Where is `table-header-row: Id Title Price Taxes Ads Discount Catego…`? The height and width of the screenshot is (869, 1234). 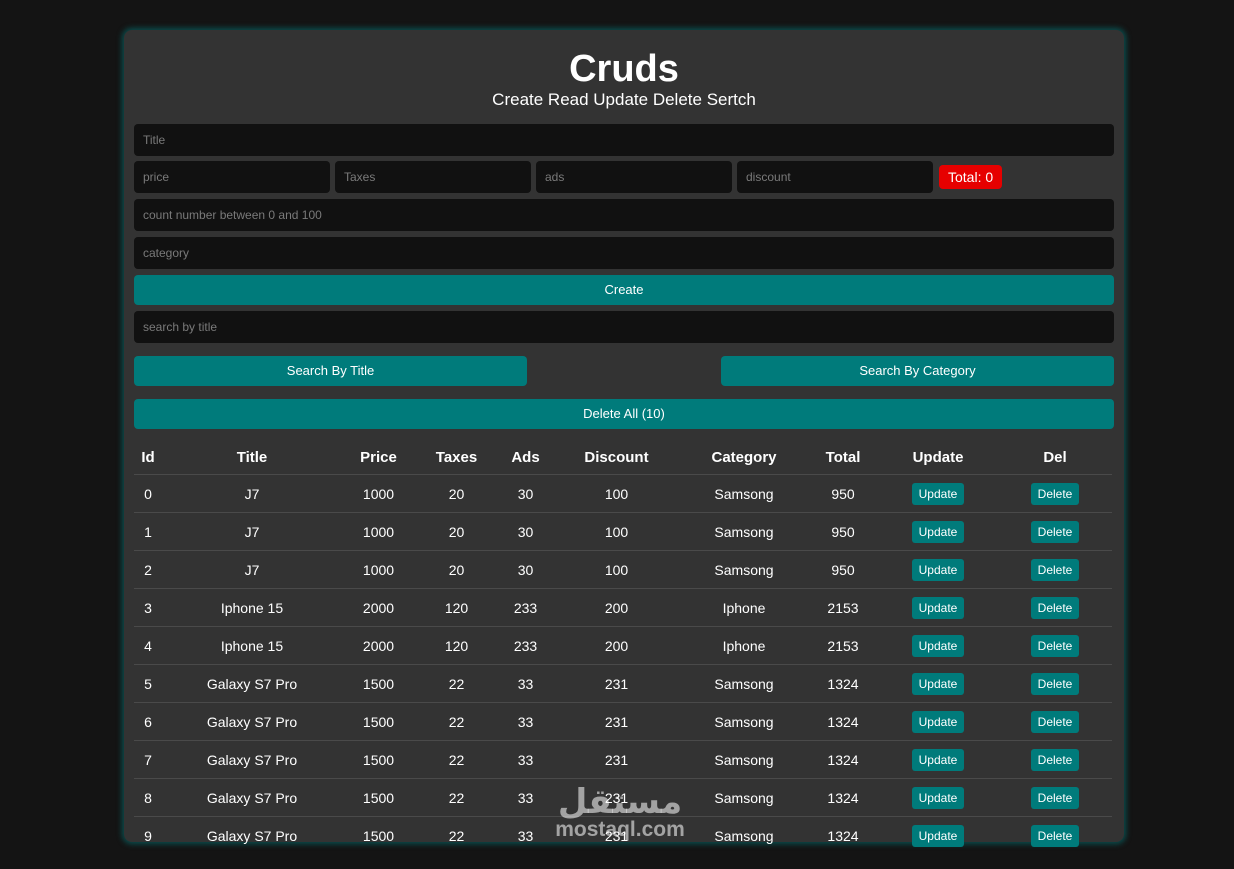 table-header-row: Id Title Price Taxes Ads Discount Catego… is located at coordinates (623, 457).